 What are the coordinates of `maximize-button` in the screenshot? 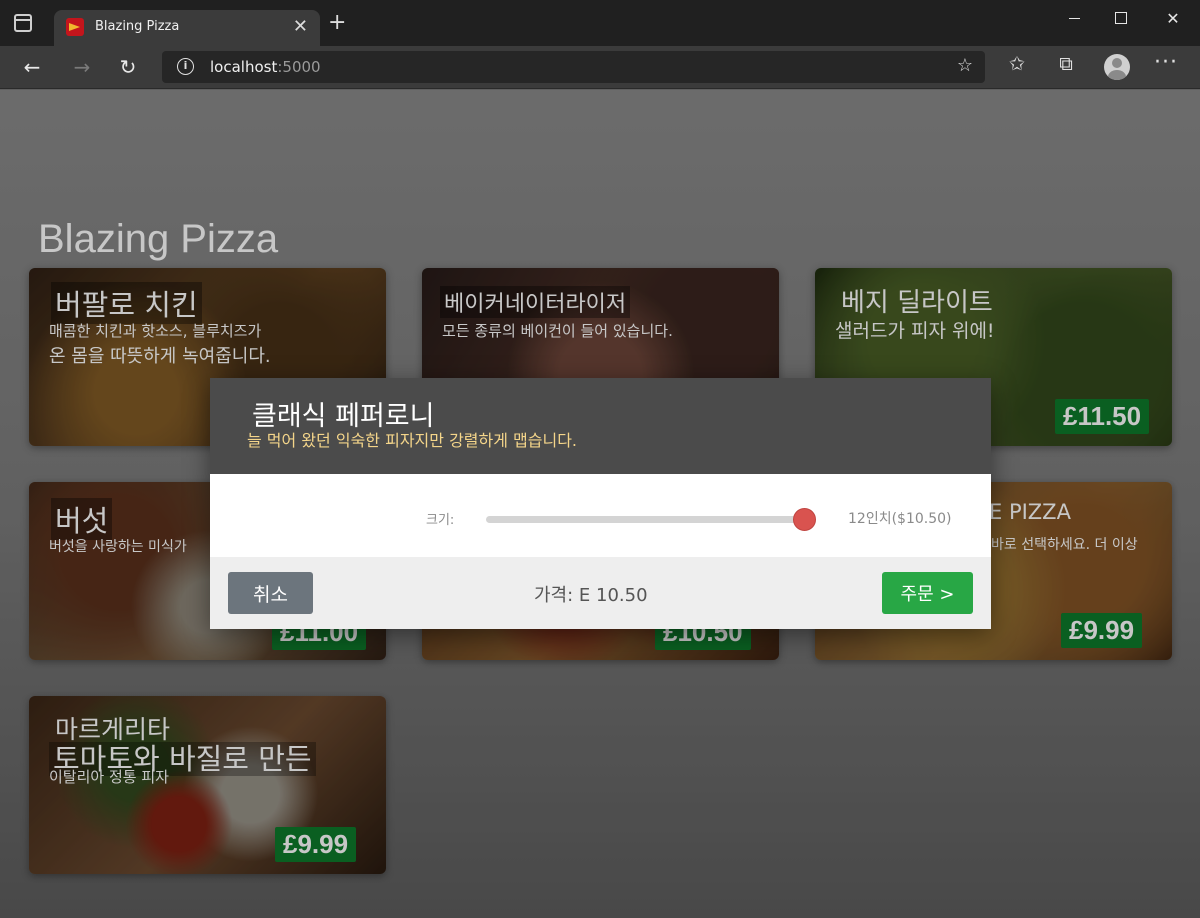 It's located at (1121, 19).